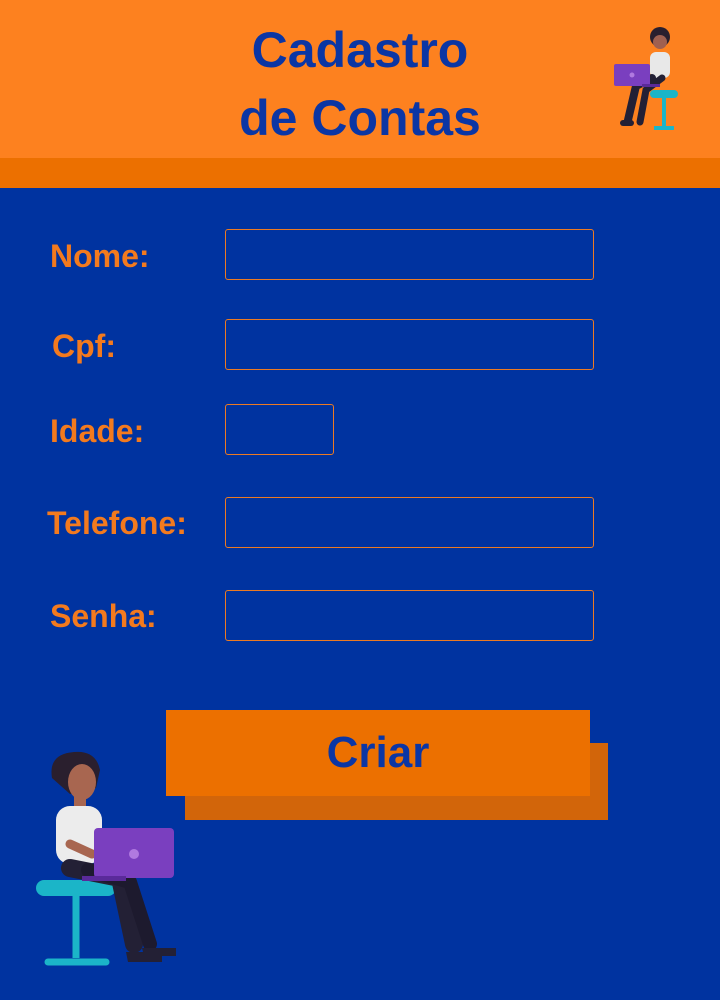 This screenshot has width=720, height=1000. Describe the element at coordinates (360, 118) in the screenshot. I see `page-title-line2: de Contas` at that location.